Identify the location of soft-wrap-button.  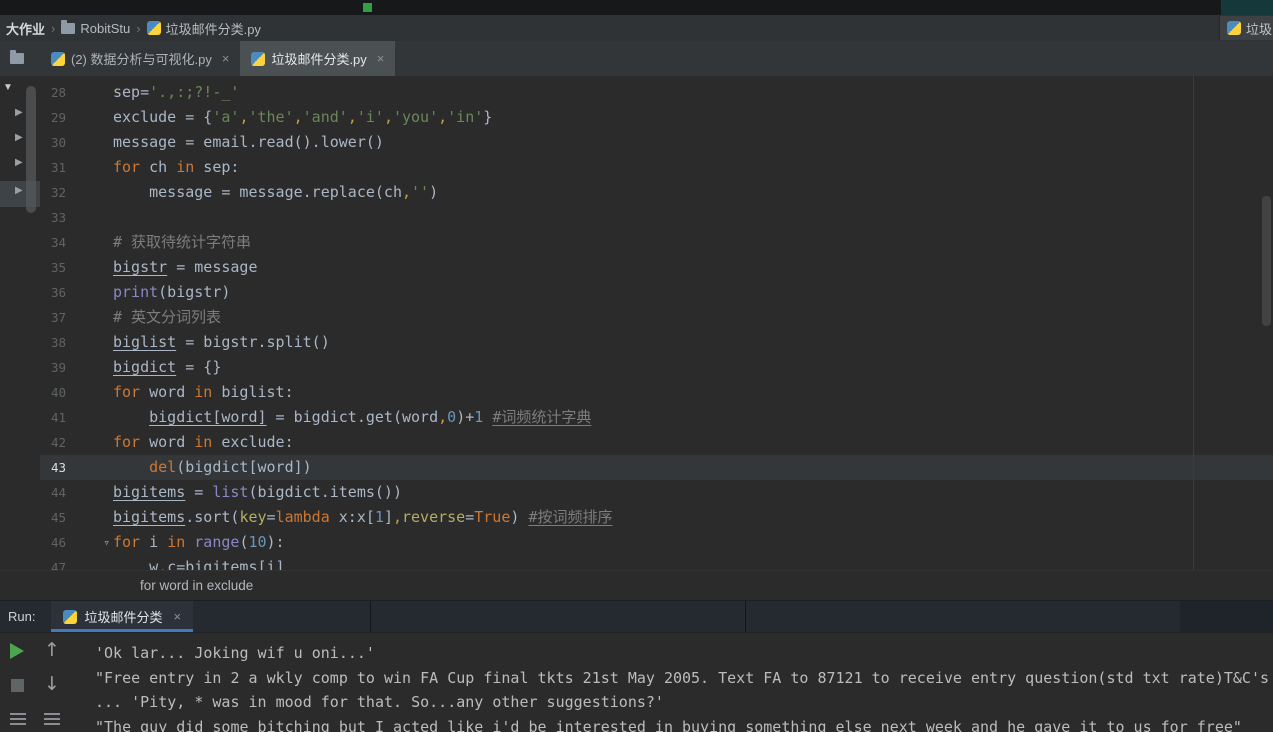
(18, 719).